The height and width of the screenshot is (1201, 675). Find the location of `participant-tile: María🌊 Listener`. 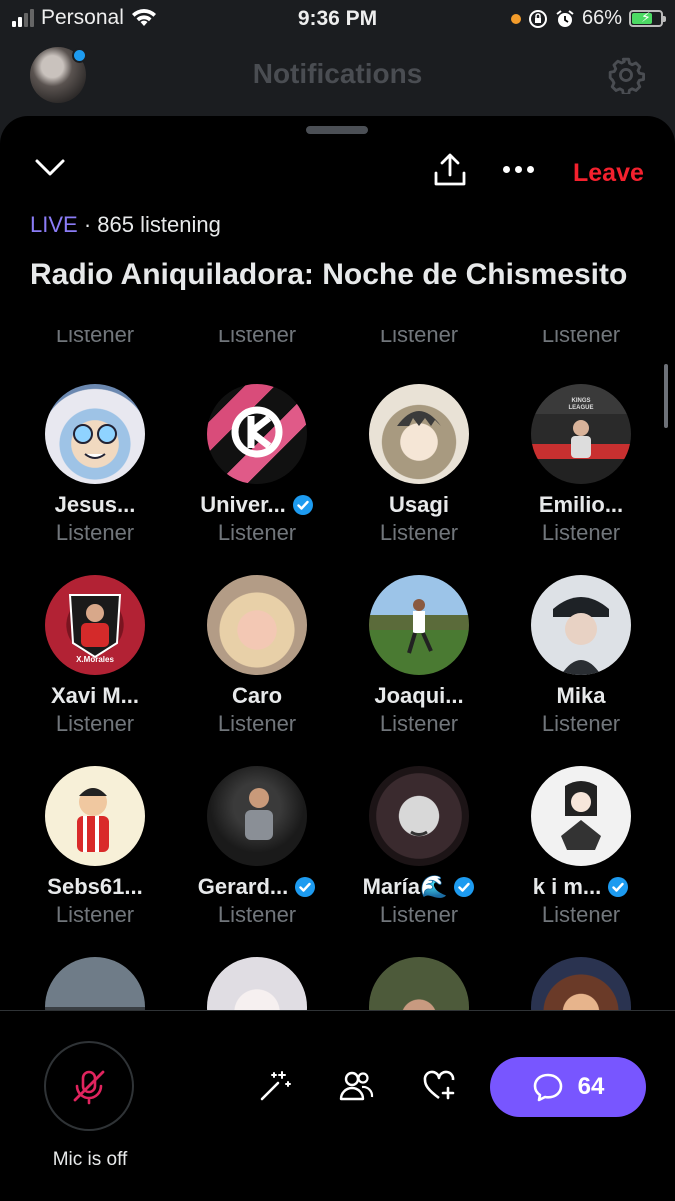

participant-tile: María🌊 Listener is located at coordinates (419, 847).